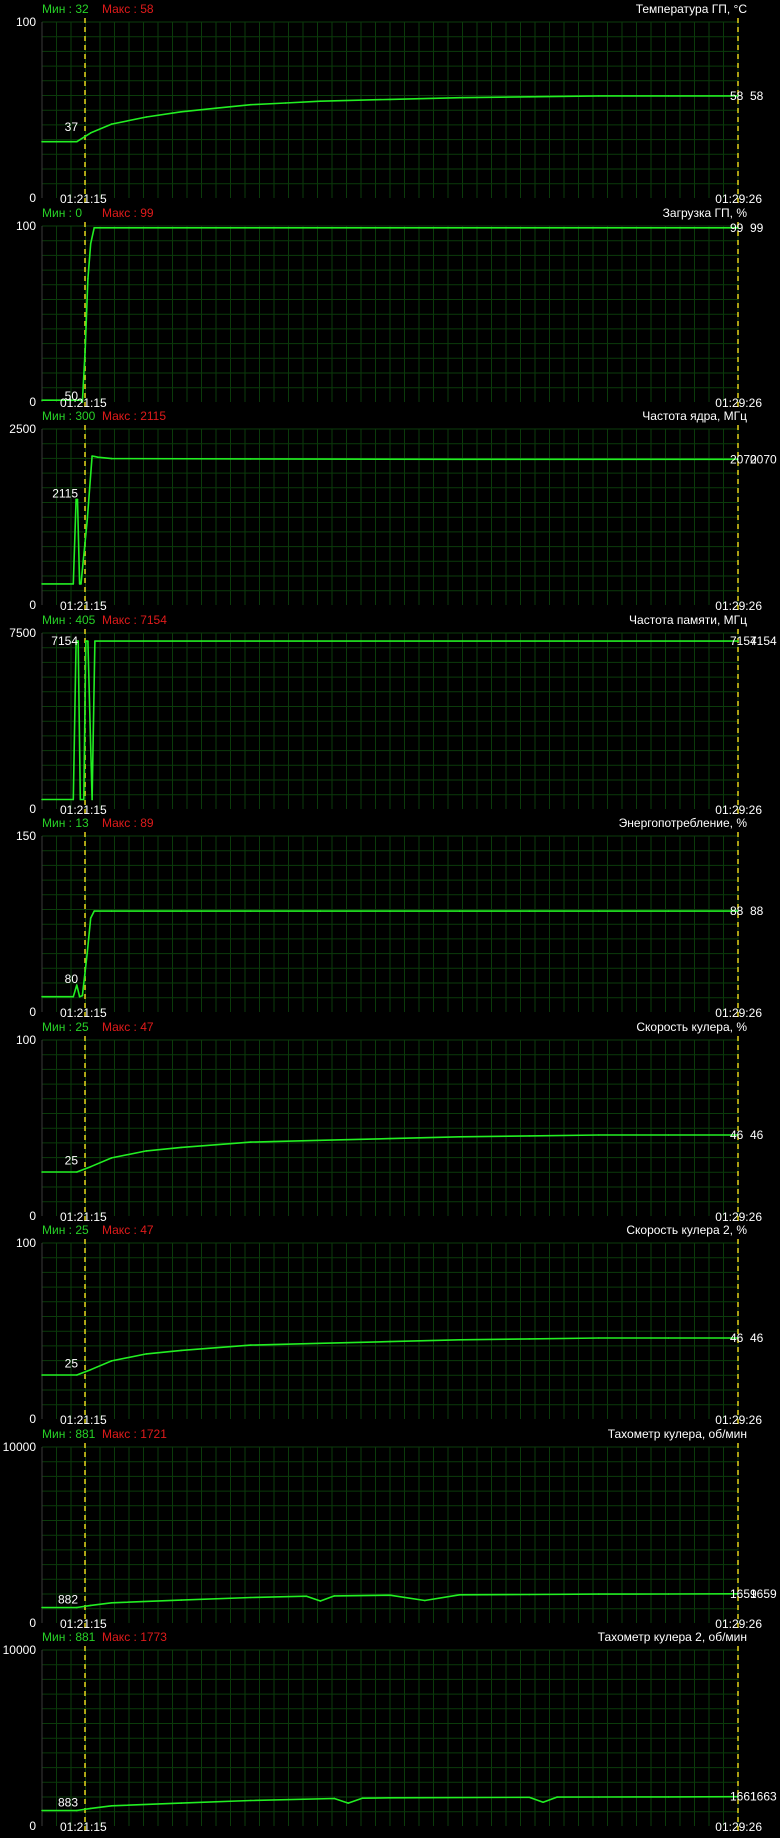 The height and width of the screenshot is (1838, 780). What do you see at coordinates (20, 1650) in the screenshot?
I see `y-tick-label: 10000` at bounding box center [20, 1650].